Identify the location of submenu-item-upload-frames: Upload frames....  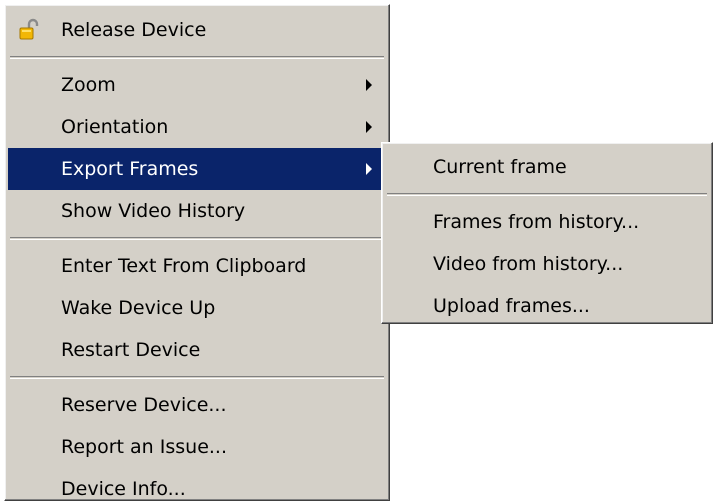
(547, 306).